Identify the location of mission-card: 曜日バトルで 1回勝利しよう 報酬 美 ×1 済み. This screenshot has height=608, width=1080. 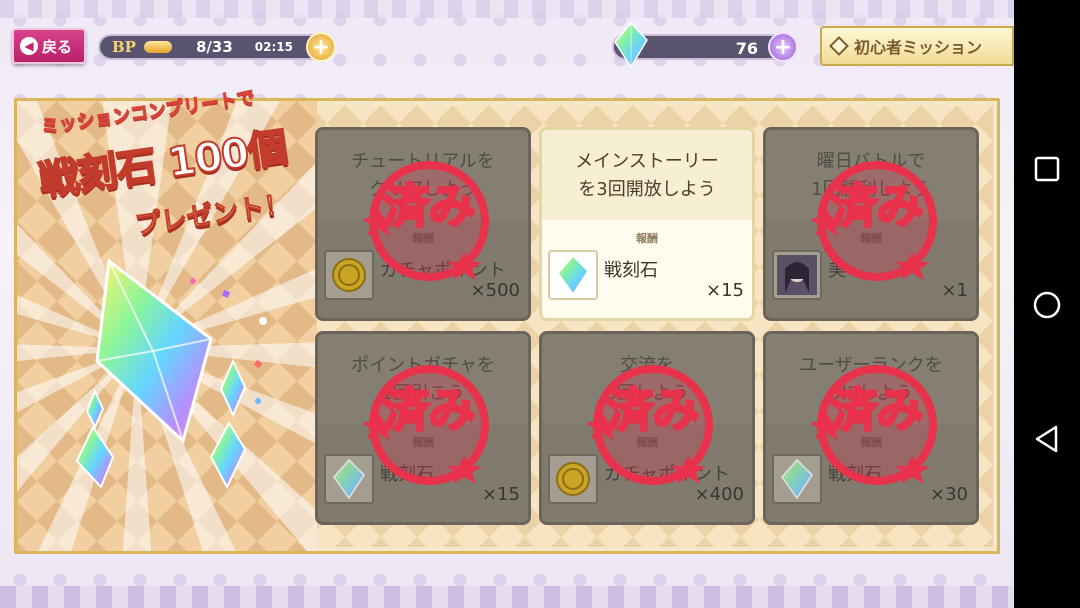
(871, 224).